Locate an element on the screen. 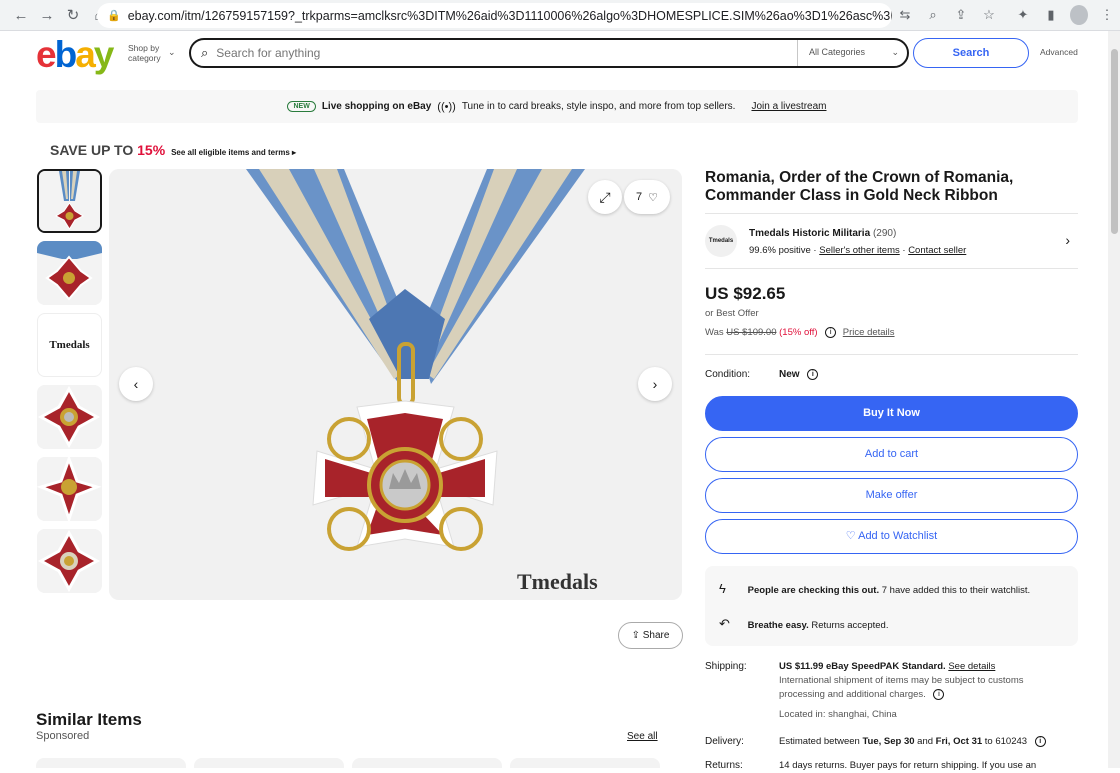 This screenshot has width=1120, height=773. price-details-link: Price details is located at coordinates (869, 332).